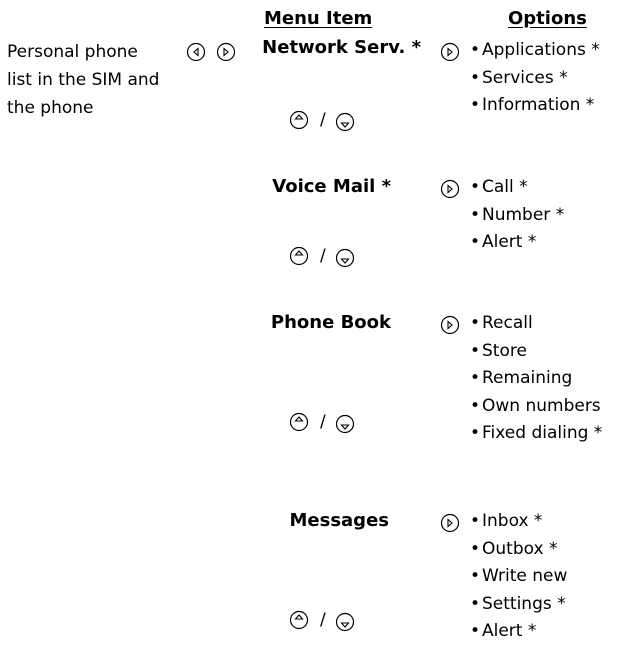 The width and height of the screenshot is (621, 660). What do you see at coordinates (536, 324) in the screenshot?
I see `option-item: Recall` at bounding box center [536, 324].